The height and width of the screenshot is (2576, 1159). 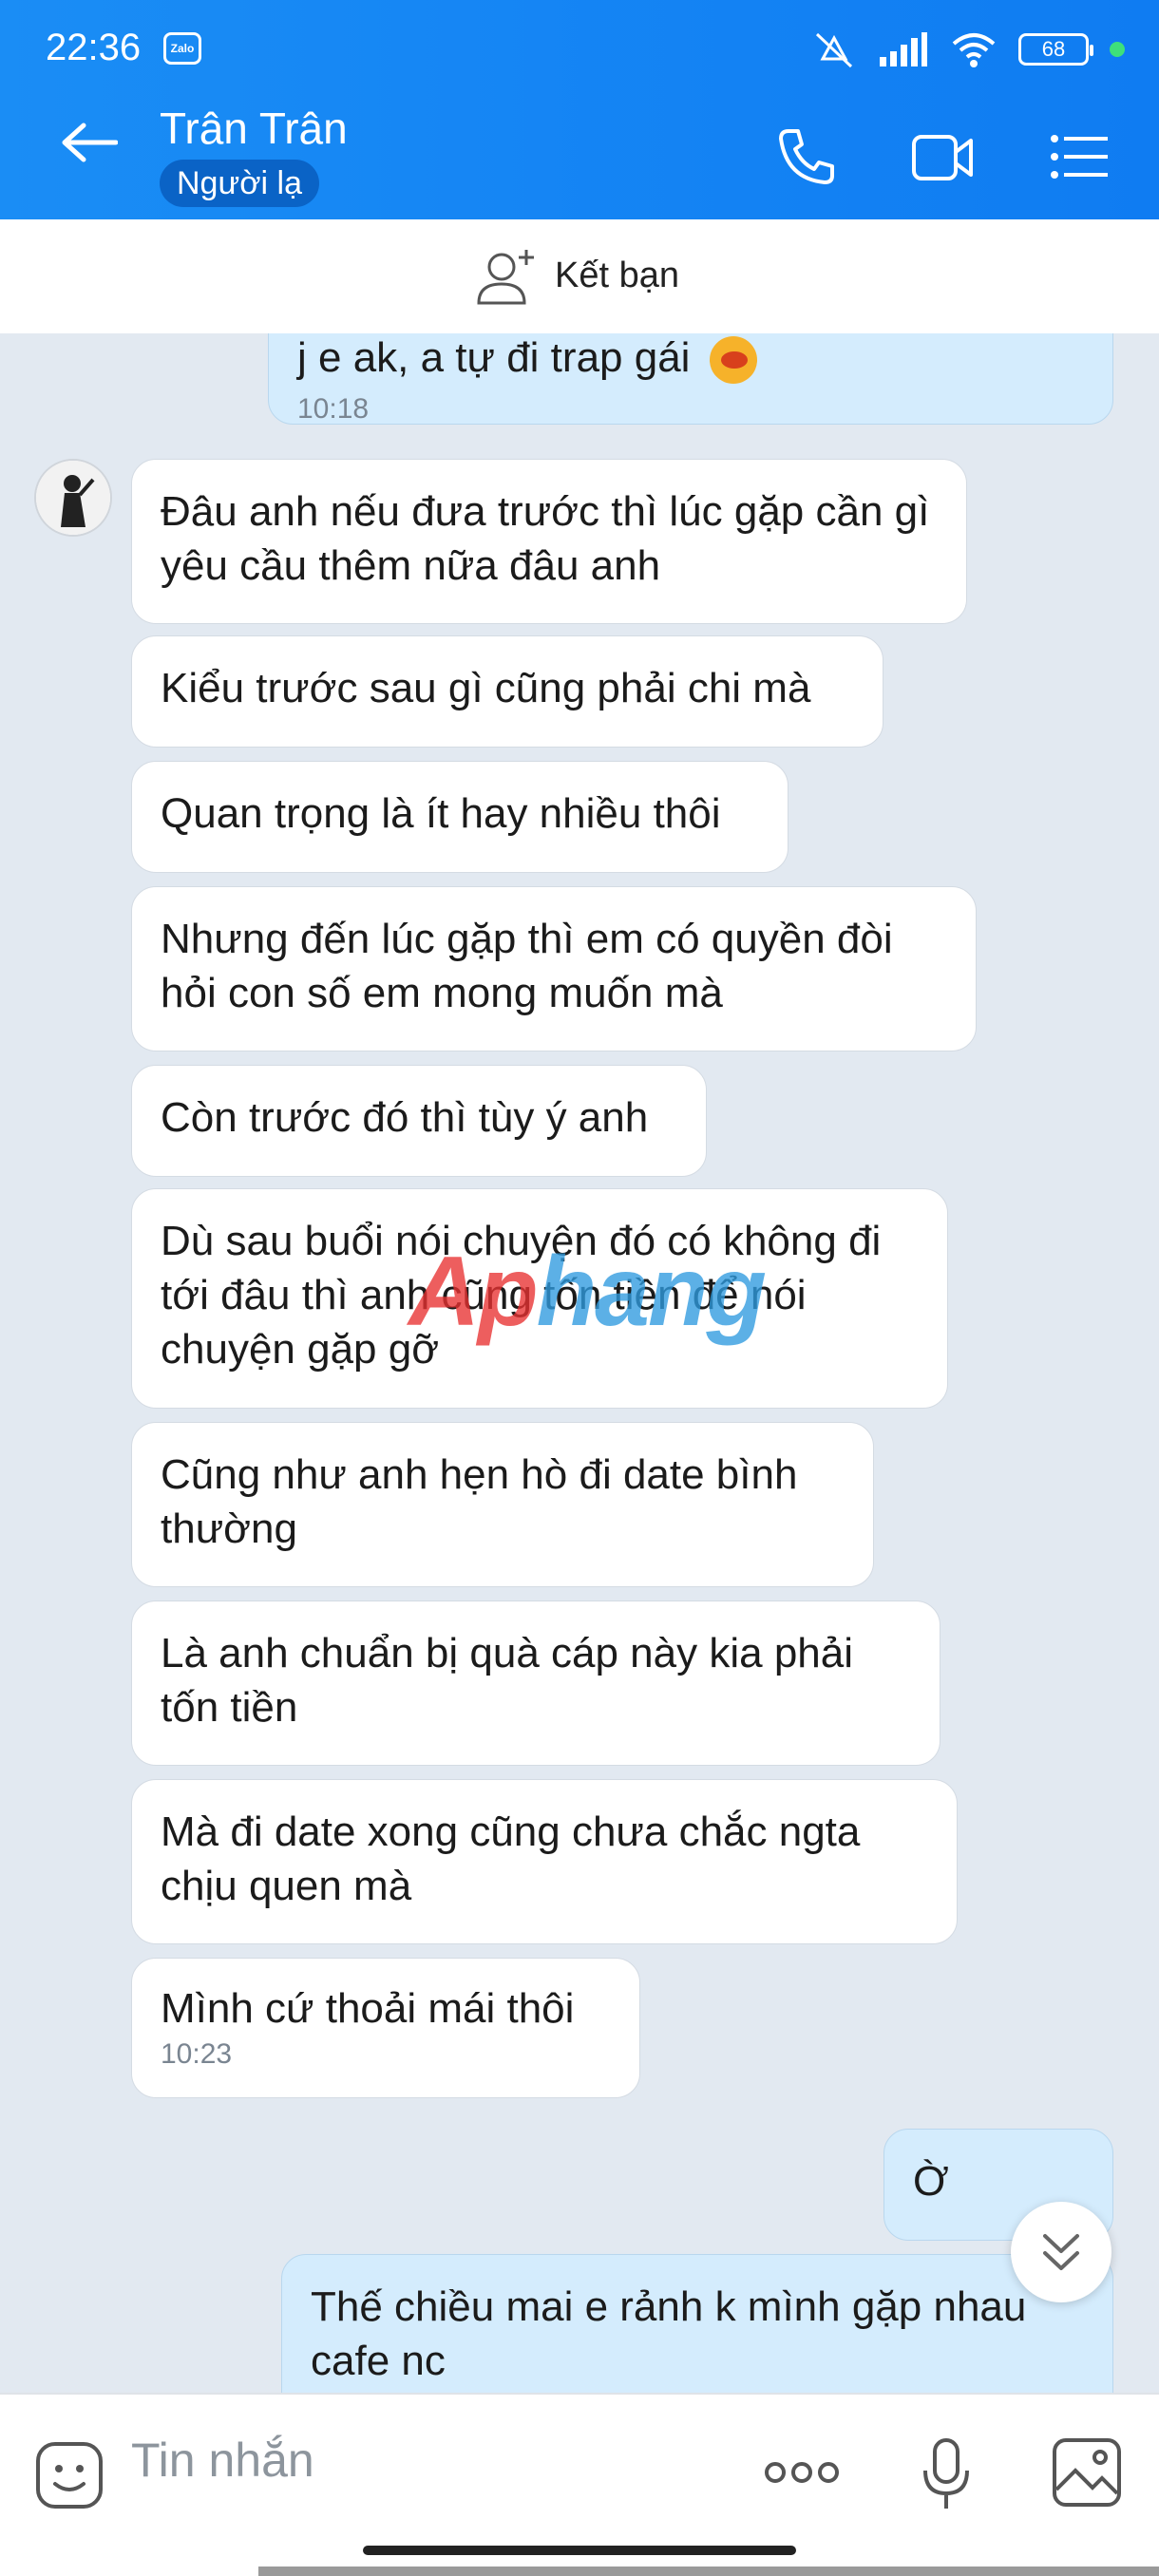 I want to click on add-friend-label: Kết bạn, so click(x=617, y=275).